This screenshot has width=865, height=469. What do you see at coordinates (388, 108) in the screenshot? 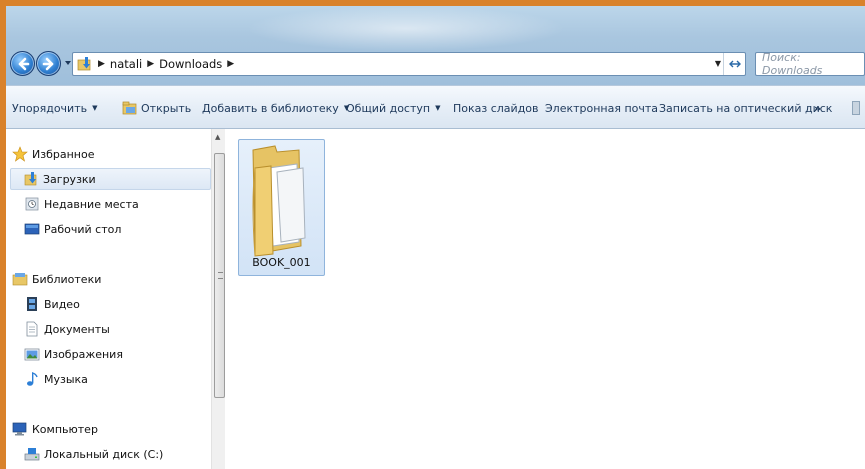
I see `share-label: Общий доступ` at bounding box center [388, 108].